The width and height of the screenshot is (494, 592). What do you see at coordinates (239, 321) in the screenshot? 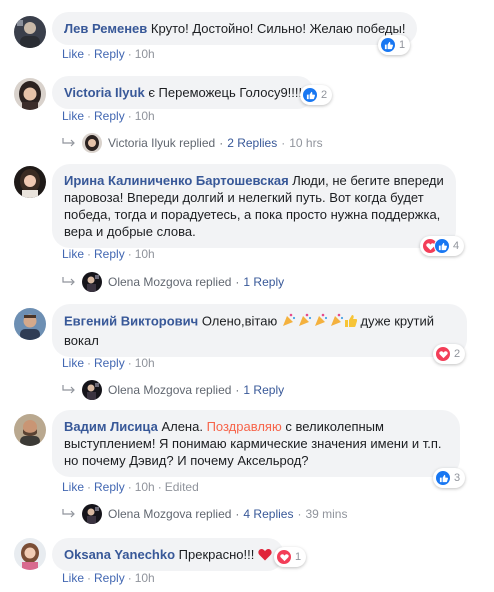
I see `comment-text: Олено,вітаю` at bounding box center [239, 321].